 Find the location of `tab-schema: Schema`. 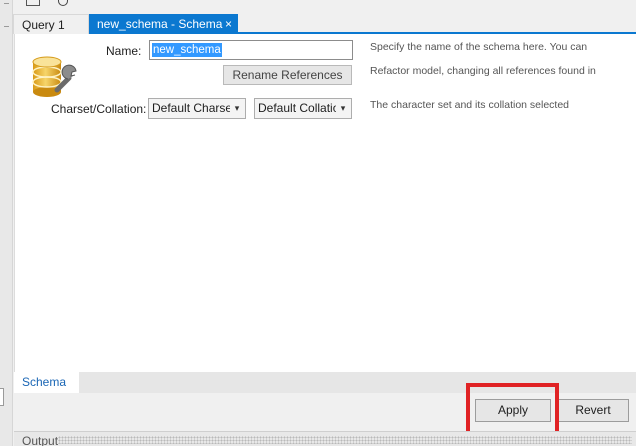

tab-schema: Schema is located at coordinates (46, 382).